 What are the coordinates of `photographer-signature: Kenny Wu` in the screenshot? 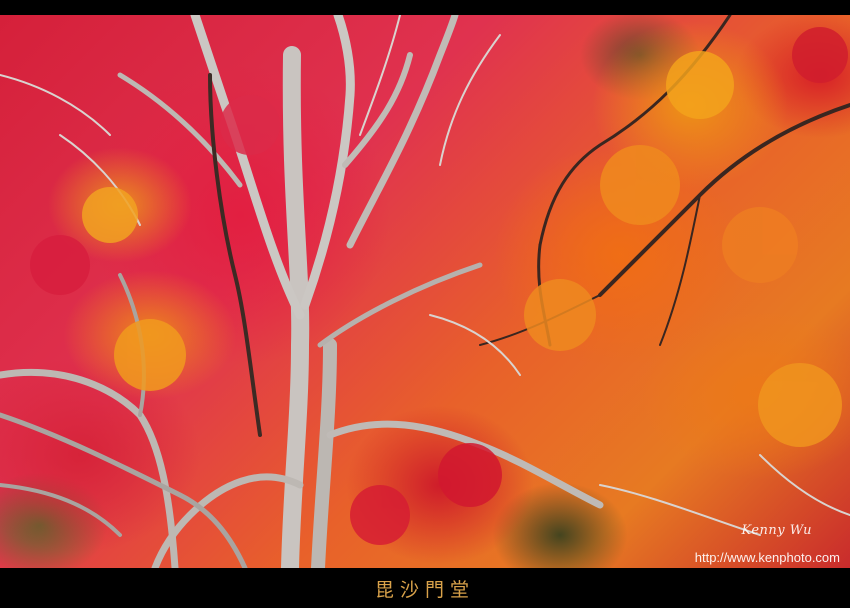 It's located at (776, 530).